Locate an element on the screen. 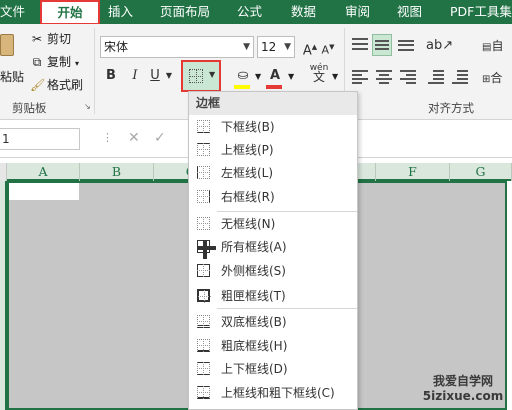  menu-item-top-thick-bottom-border: 上框线和粗下框线(C) is located at coordinates (273, 393).